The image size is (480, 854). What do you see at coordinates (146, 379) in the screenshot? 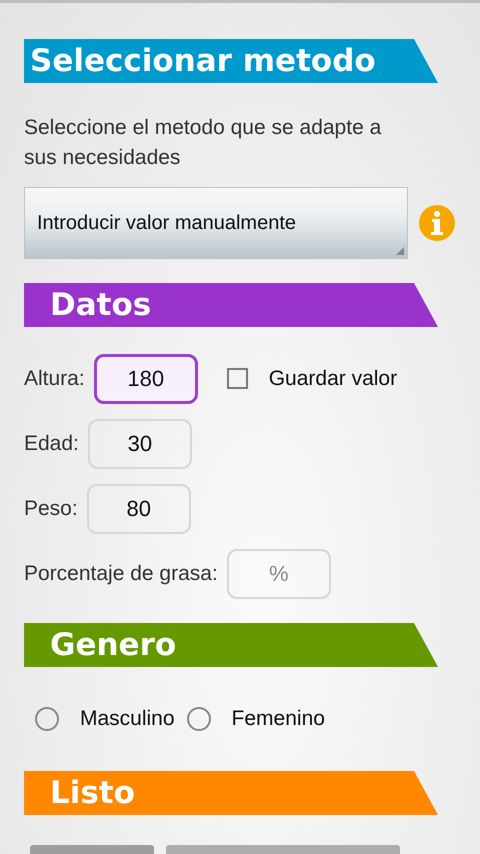
I see `input-field: 180` at bounding box center [146, 379].